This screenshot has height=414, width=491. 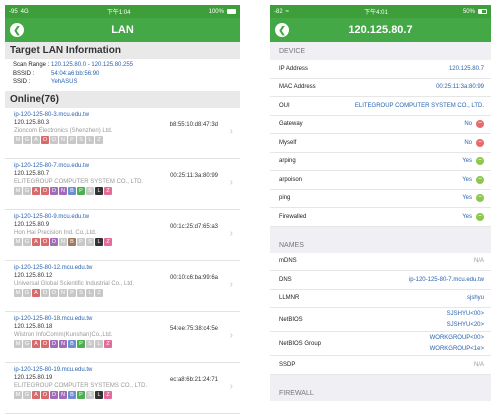 I want to click on name-label: NetBIOS Group, so click(x=300, y=343).